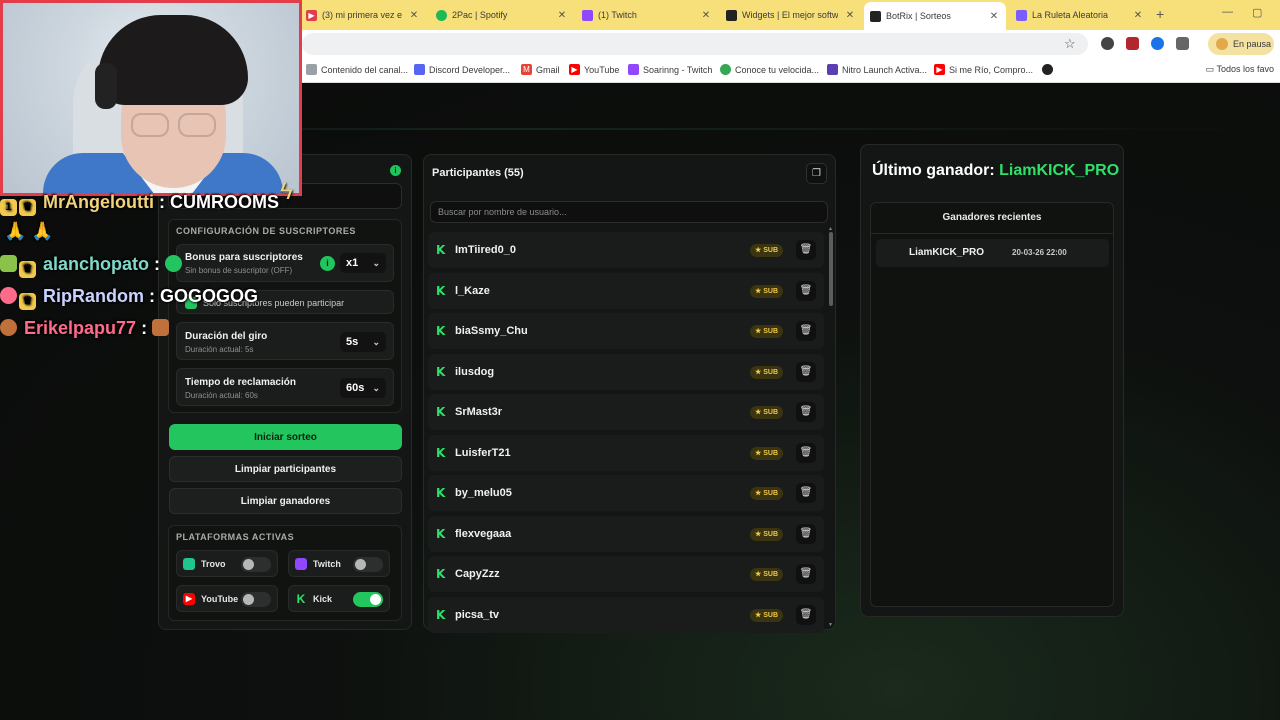  I want to click on participant-row: Kby_melu05 ★ SUB 🗑, so click(626, 493).